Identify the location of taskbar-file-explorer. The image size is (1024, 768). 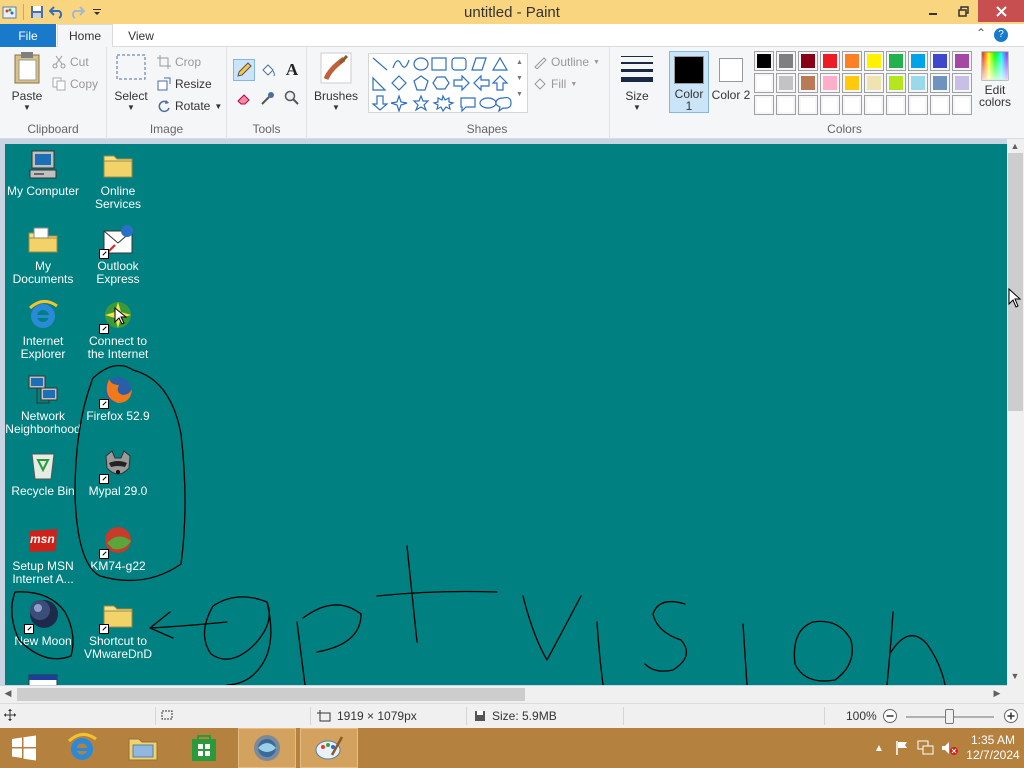
(143, 748).